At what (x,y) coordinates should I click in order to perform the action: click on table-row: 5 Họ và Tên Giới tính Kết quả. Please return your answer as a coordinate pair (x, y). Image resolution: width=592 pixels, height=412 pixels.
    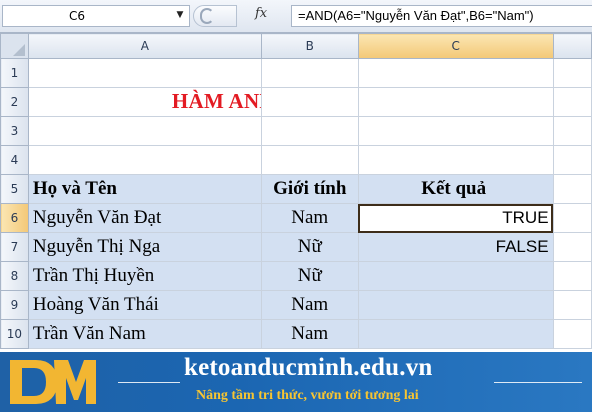
    Looking at the image, I should click on (296, 189).